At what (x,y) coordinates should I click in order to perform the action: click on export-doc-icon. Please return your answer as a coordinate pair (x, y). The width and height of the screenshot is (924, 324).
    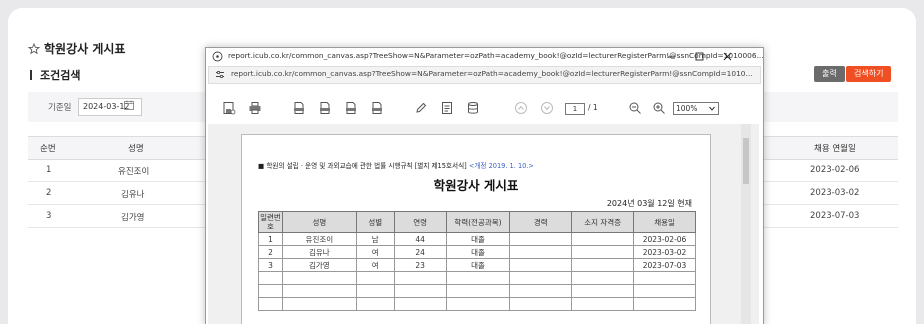
    Looking at the image, I should click on (377, 108).